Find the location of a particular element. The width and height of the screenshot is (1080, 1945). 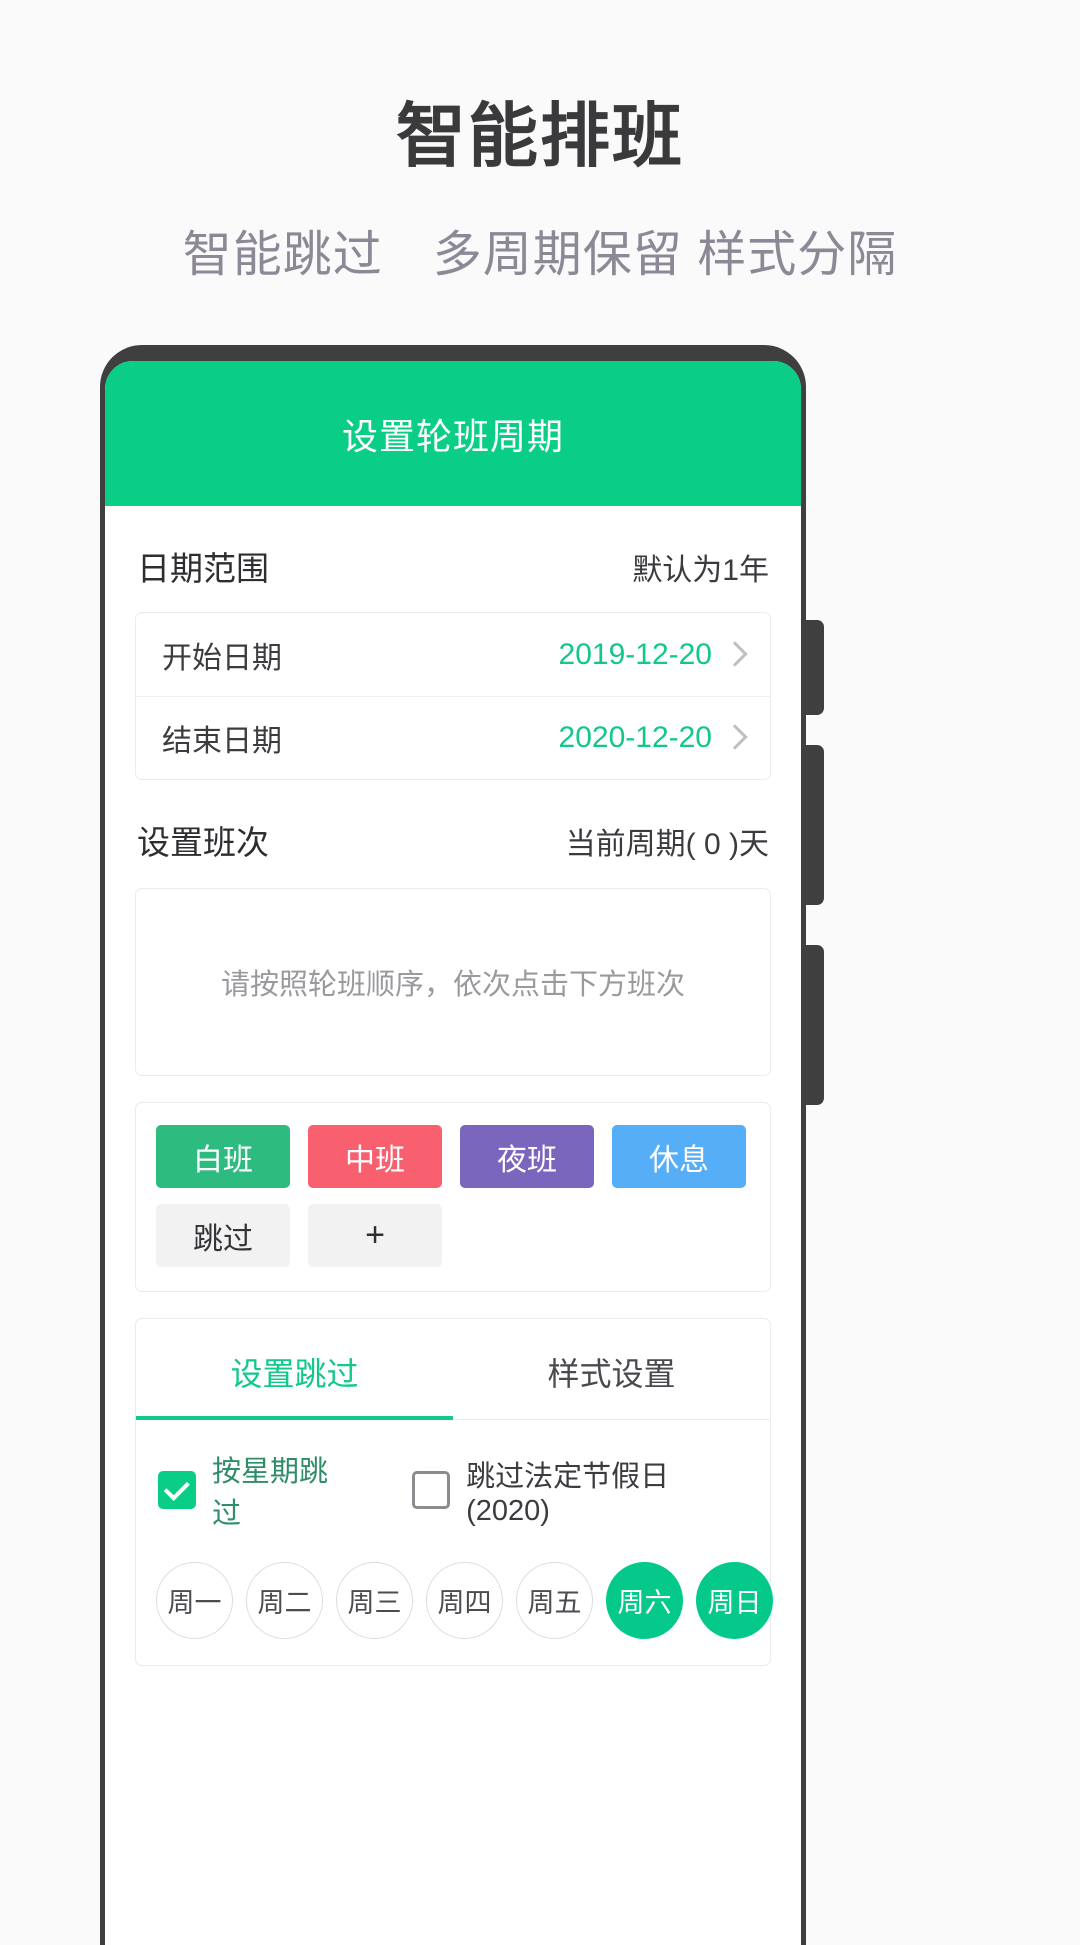

check-icon is located at coordinates (176, 1487).